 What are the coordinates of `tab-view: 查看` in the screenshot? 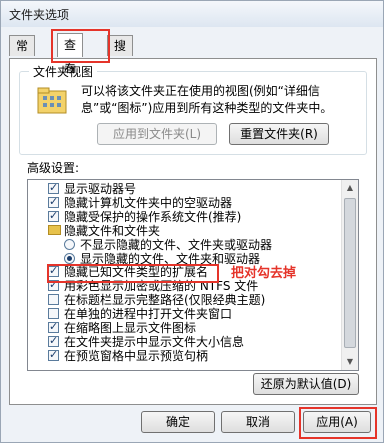 It's located at (70, 54).